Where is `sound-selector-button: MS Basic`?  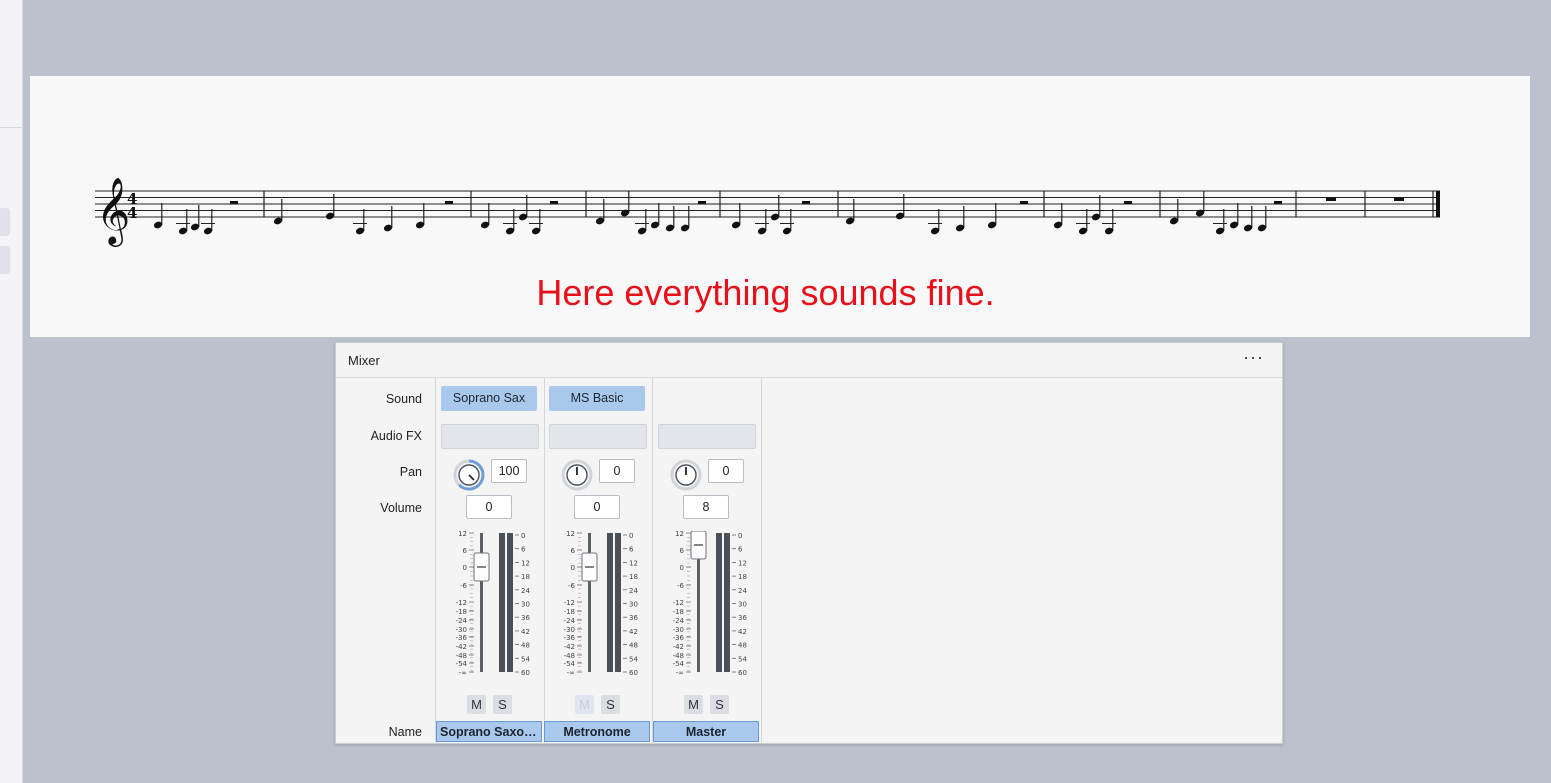
sound-selector-button: MS Basic is located at coordinates (597, 398).